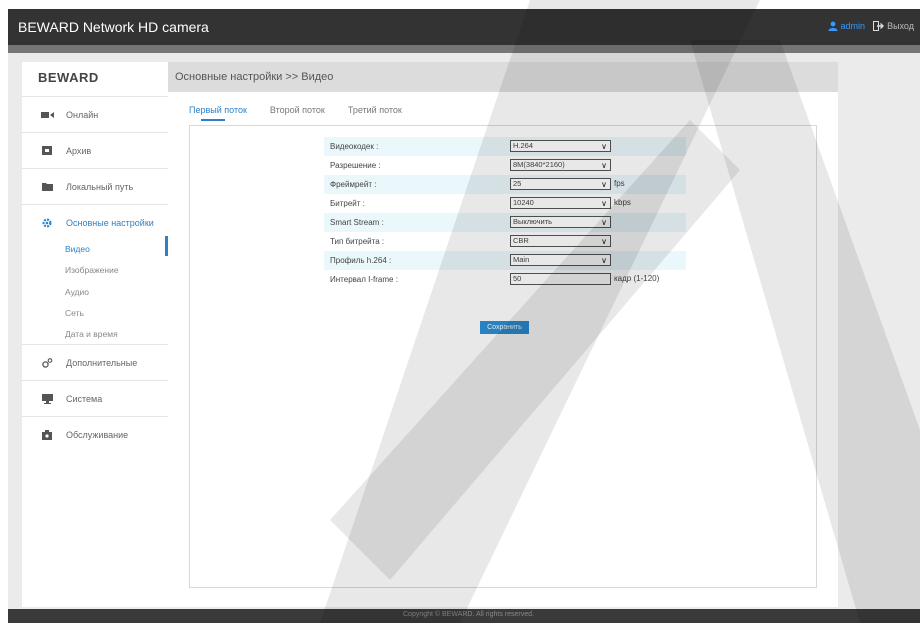  What do you see at coordinates (47, 222) in the screenshot?
I see `gear-icon` at bounding box center [47, 222].